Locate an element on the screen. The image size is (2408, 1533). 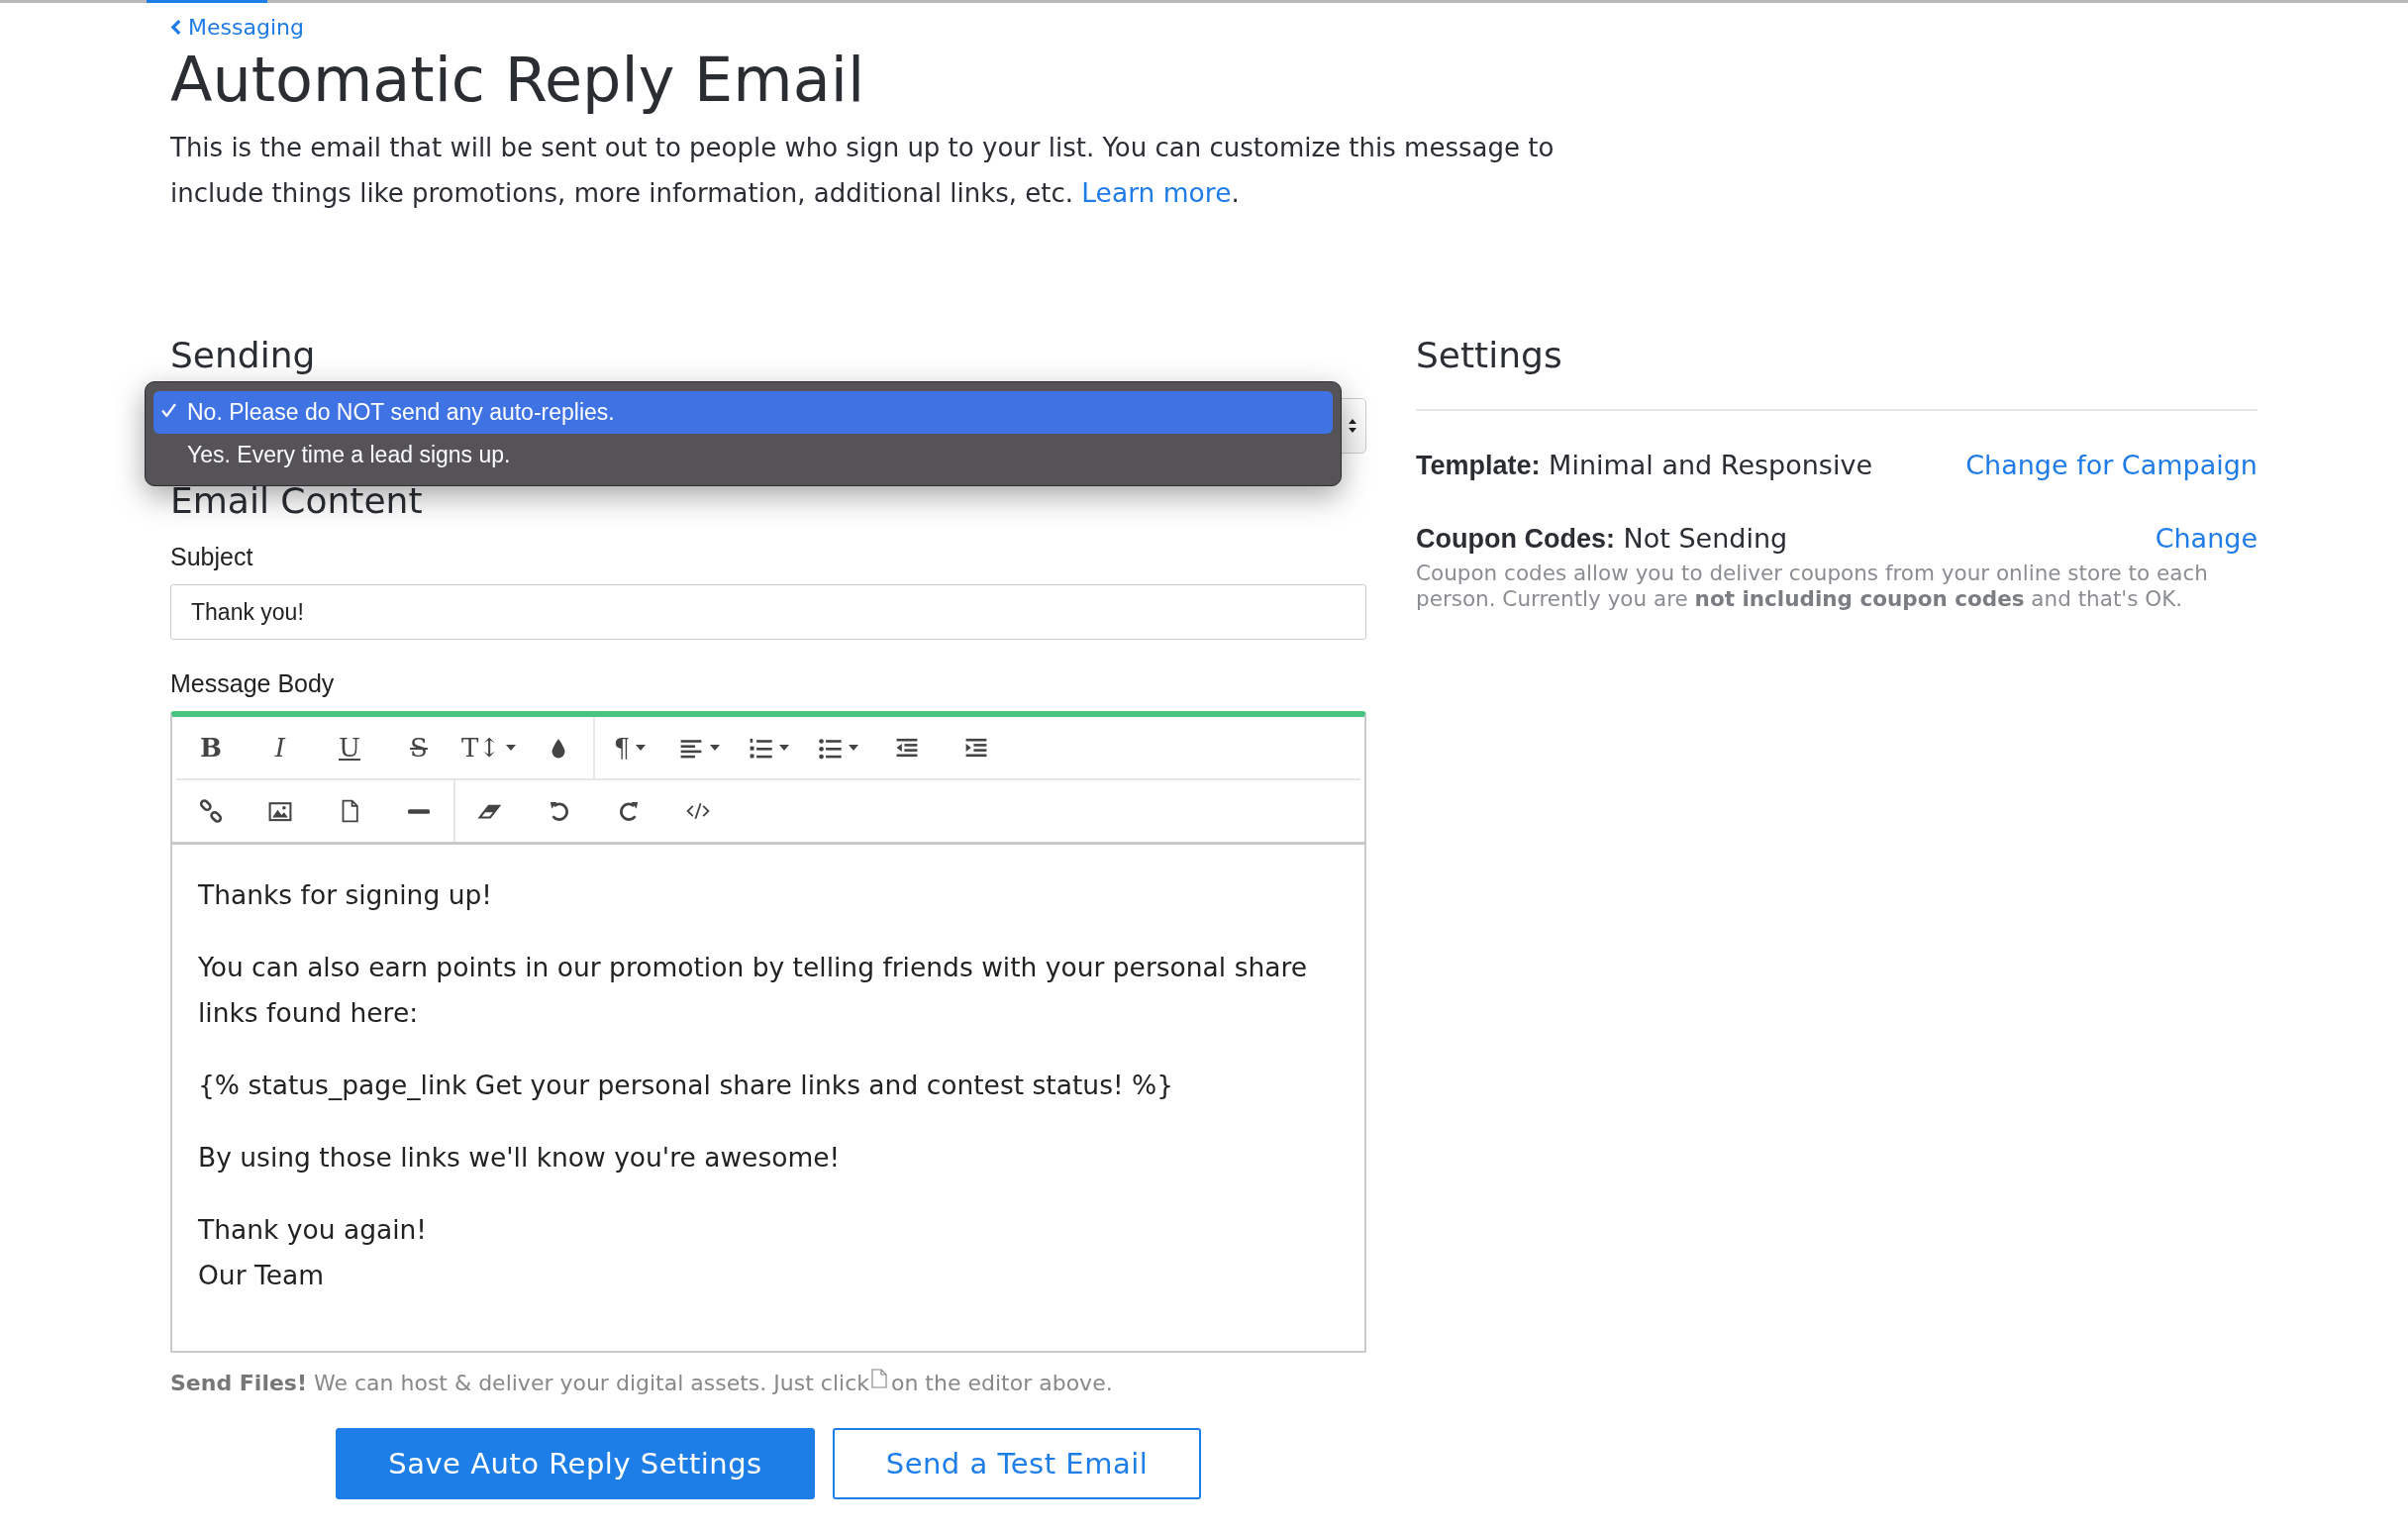
page-title: Automatic Reply Email is located at coordinates (518, 80).